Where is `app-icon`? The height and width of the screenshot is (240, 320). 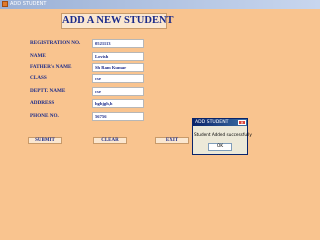
app-icon is located at coordinates (5, 4).